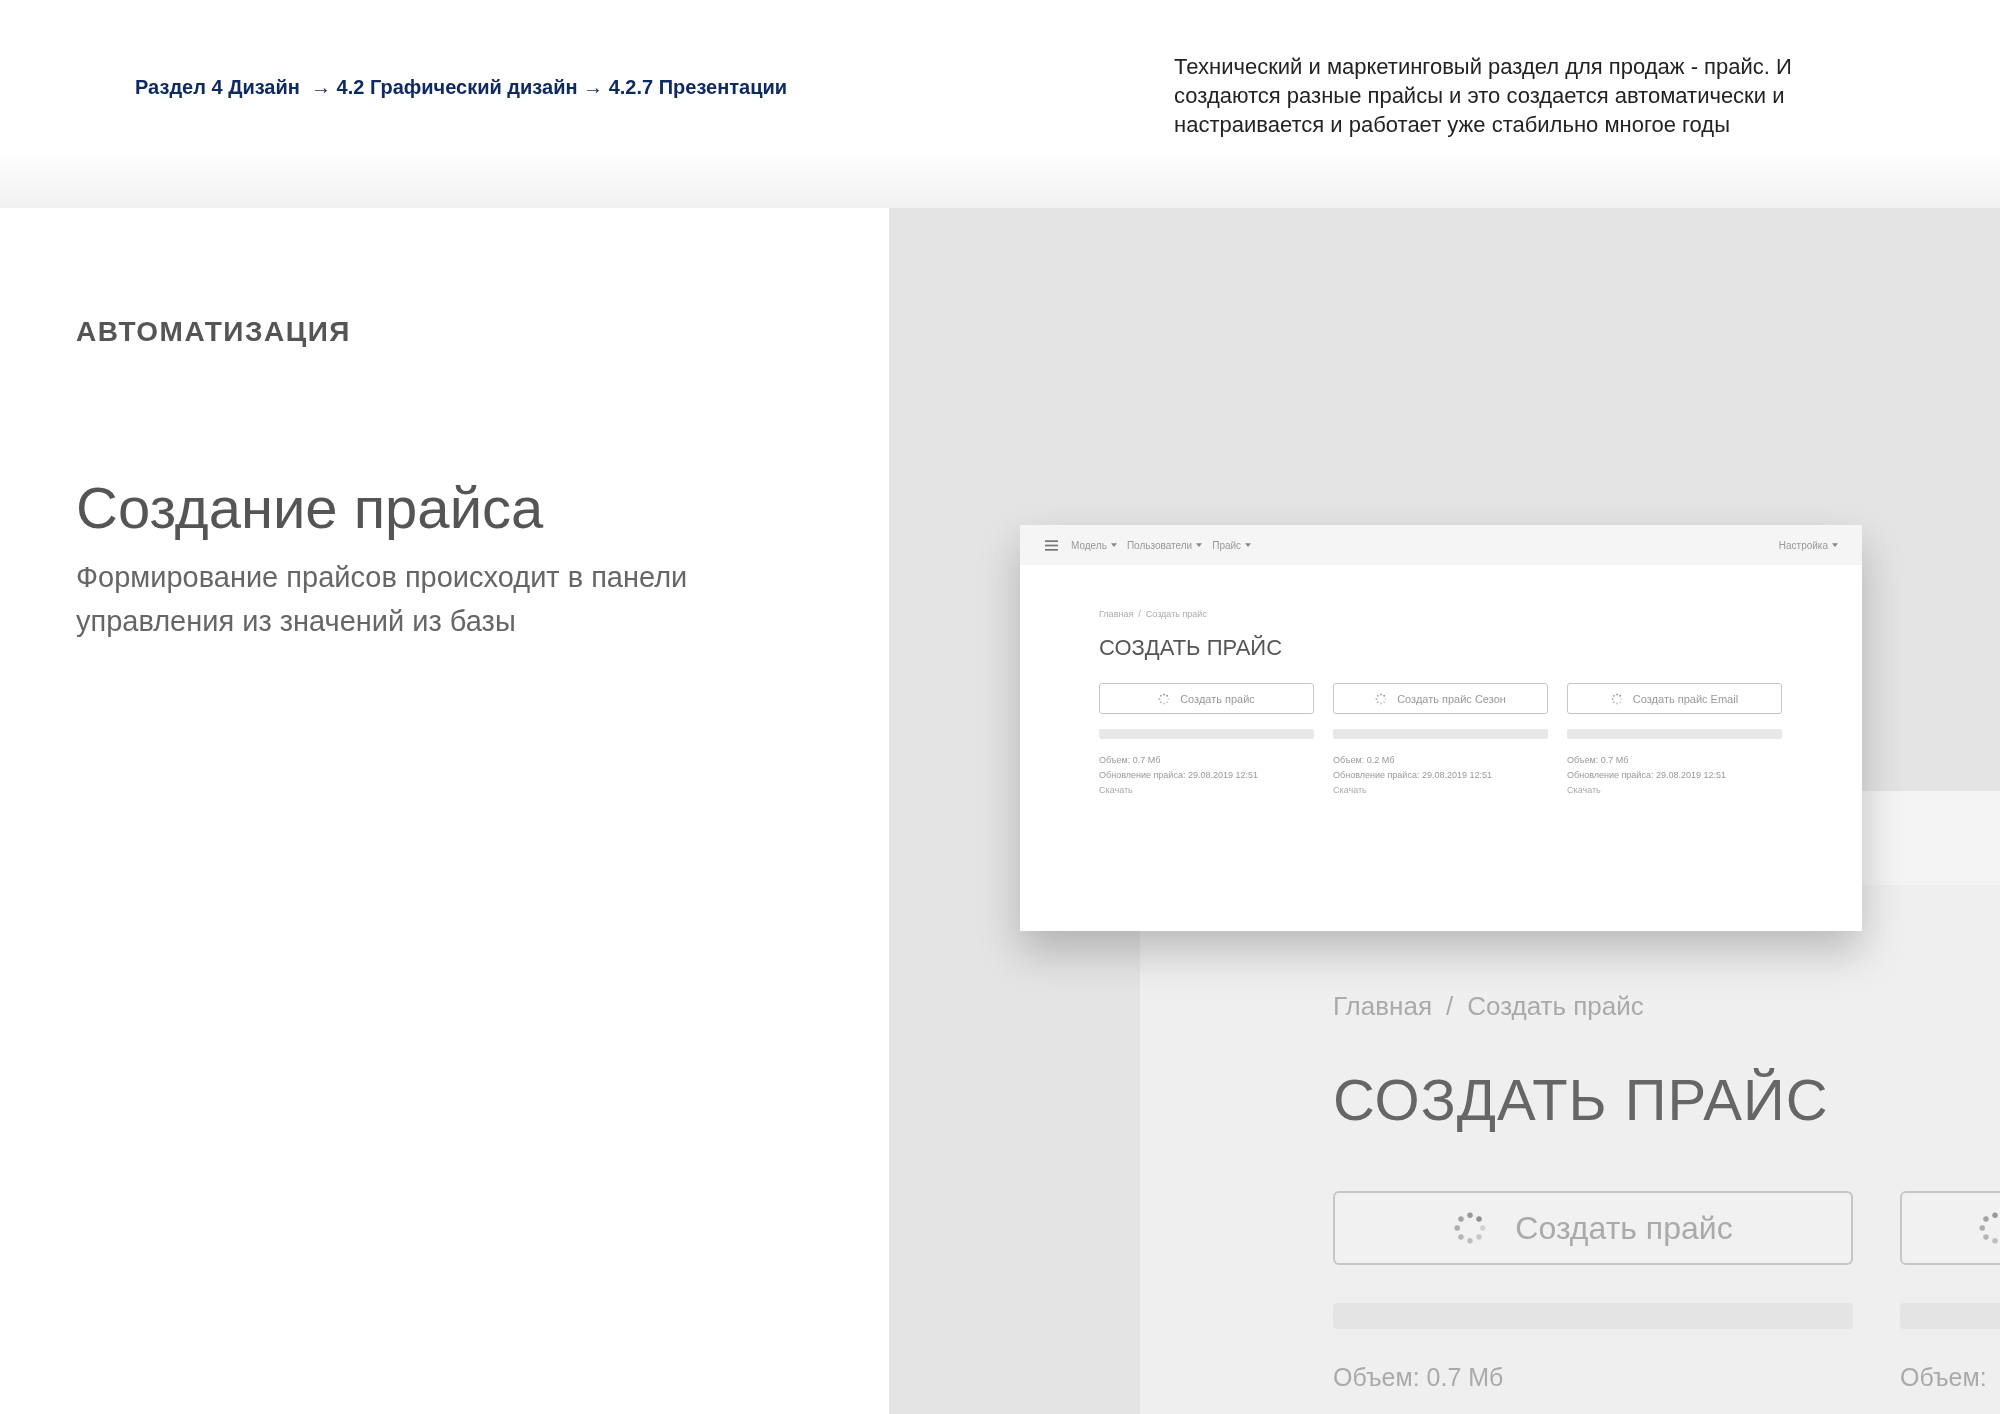 The width and height of the screenshot is (2000, 1414). Describe the element at coordinates (1440, 698) in the screenshot. I see `create-button: Создать прайс Сезон` at that location.